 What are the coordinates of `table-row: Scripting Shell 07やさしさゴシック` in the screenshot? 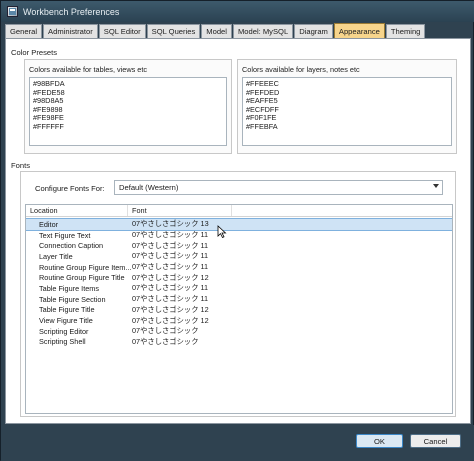 It's located at (239, 342).